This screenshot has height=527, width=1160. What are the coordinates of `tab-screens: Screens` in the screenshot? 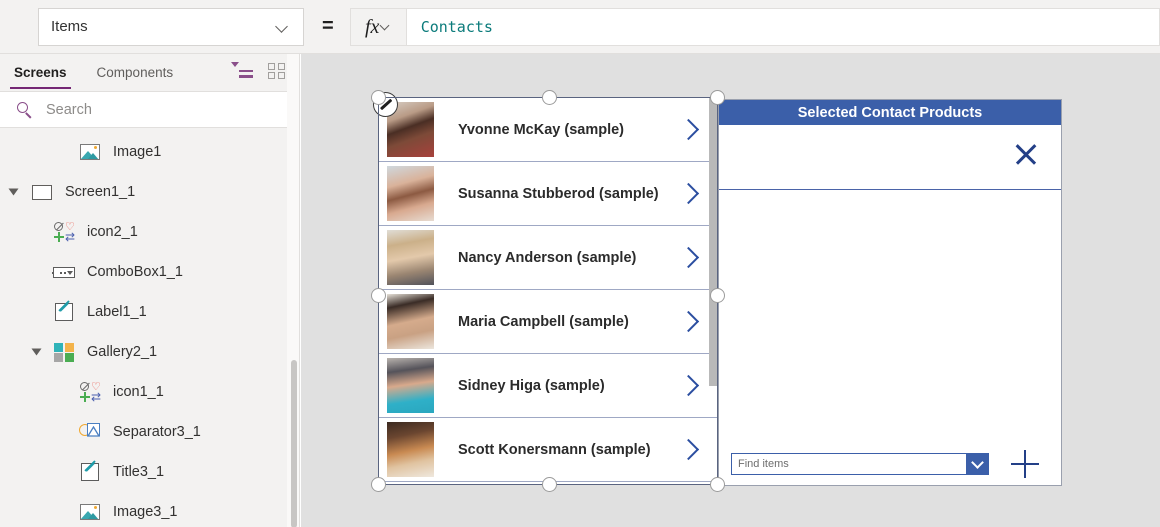 It's located at (40, 72).